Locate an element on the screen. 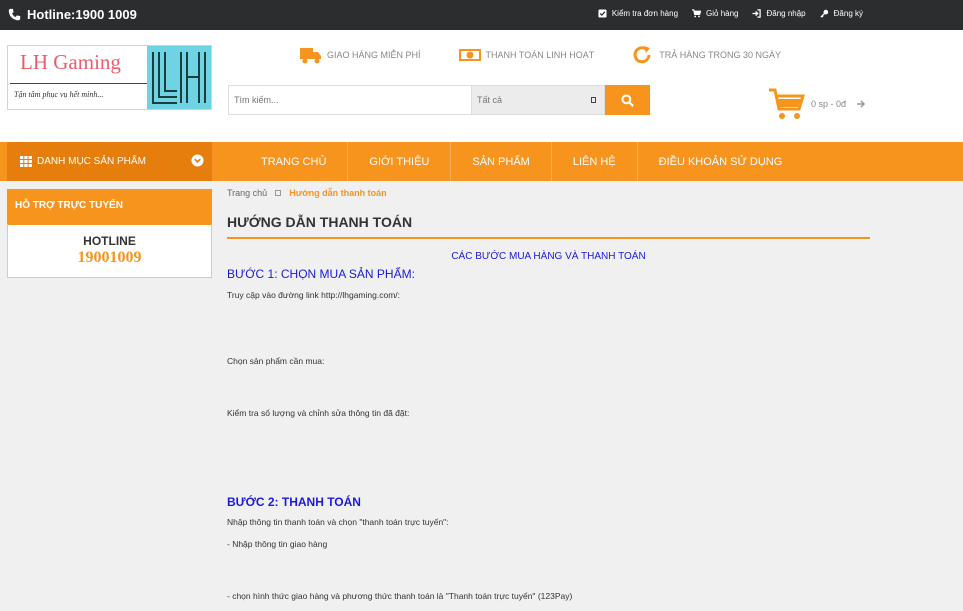 The height and width of the screenshot is (611, 963). order-check-label: Kiểm tra đơn hàng is located at coordinates (645, 13).